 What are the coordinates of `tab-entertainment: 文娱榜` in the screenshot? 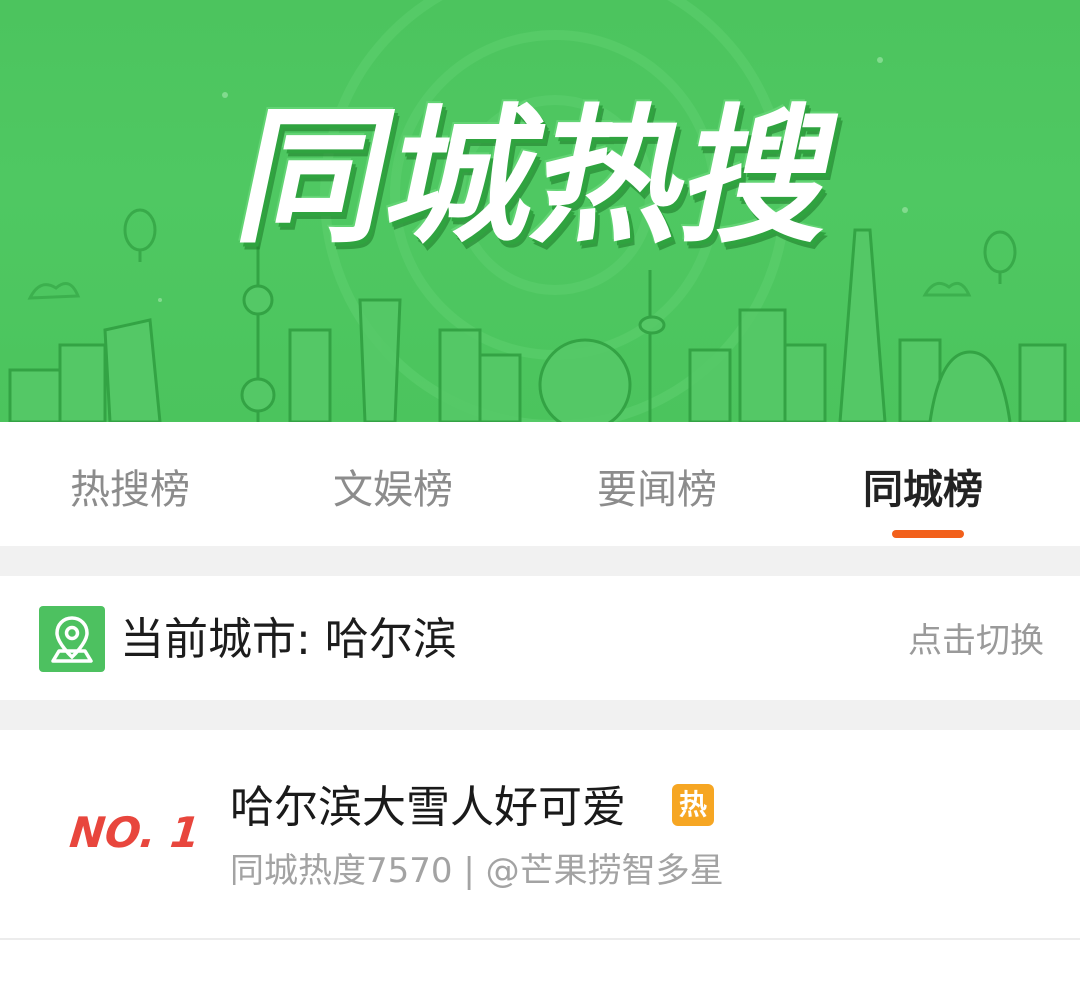 It's located at (393, 490).